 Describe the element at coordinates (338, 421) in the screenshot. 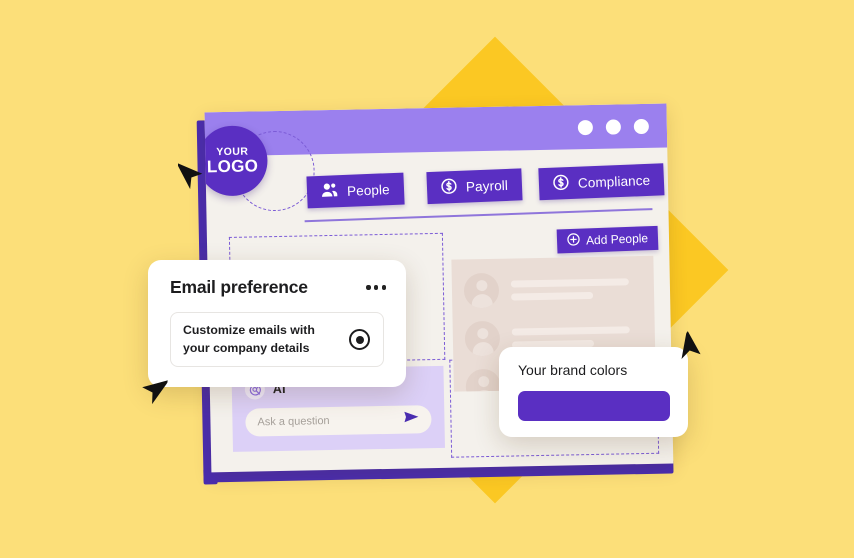

I see `ai-question-input: Ask a question` at that location.